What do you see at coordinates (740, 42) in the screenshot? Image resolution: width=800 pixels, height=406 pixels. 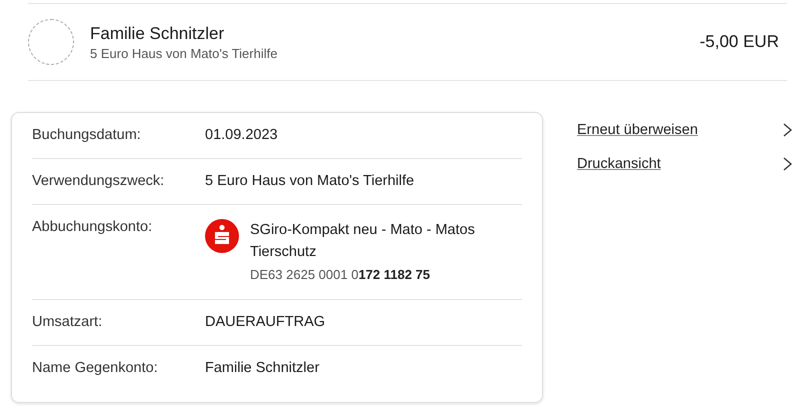 I see `amount: -5,00 EUR` at bounding box center [740, 42].